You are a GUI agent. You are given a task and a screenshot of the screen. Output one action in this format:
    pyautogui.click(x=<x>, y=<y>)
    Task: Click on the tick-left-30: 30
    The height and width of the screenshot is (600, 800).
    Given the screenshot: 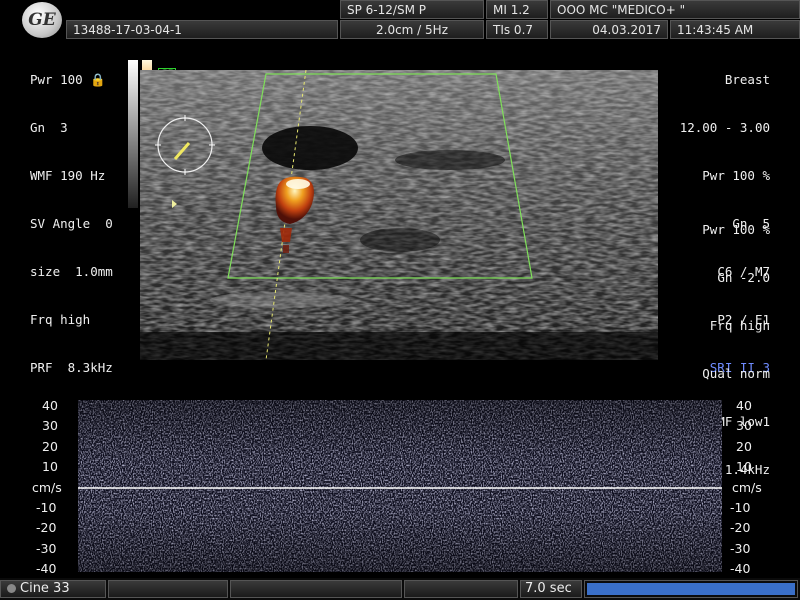 What is the action you would take?
    pyautogui.click(x=50, y=425)
    